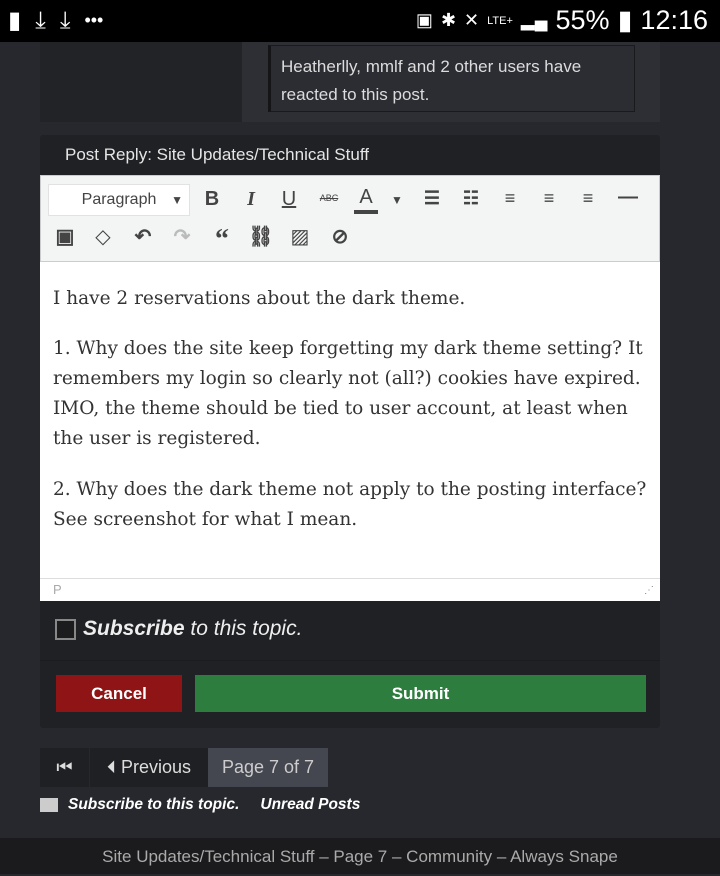  Describe the element at coordinates (350, 660) in the screenshot. I see `divider` at that location.